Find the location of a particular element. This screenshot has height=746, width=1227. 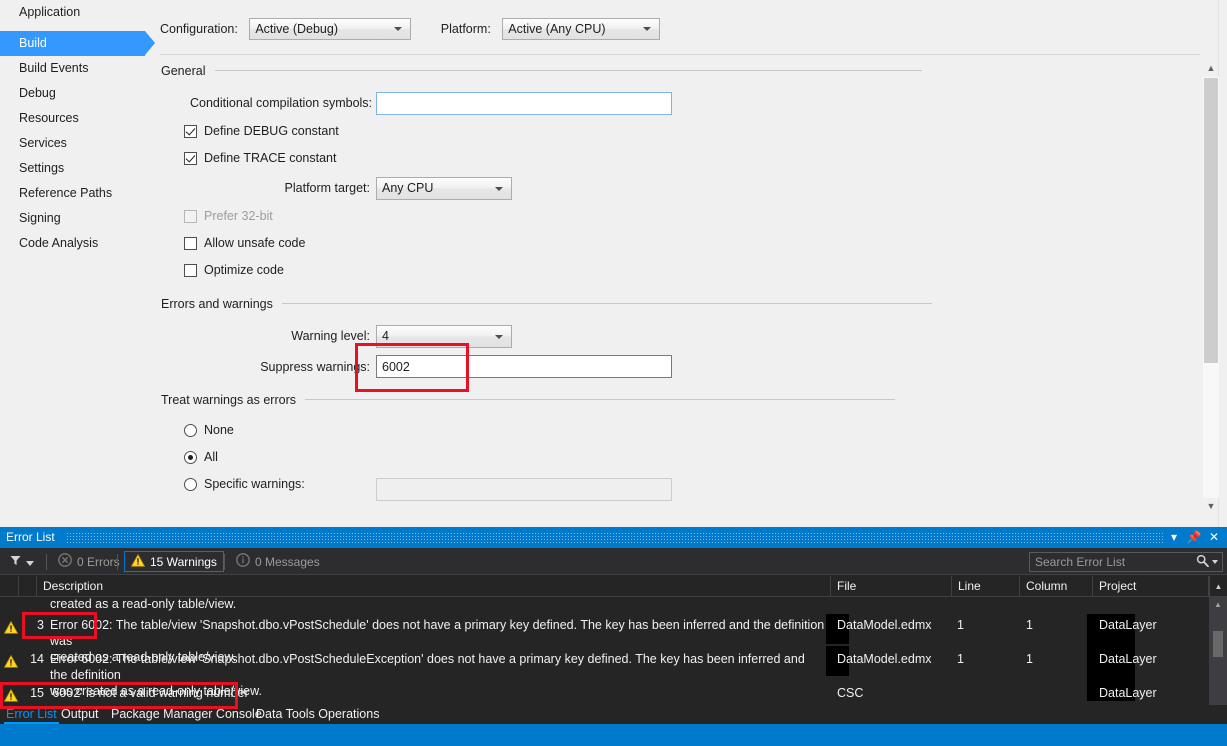

sidebar-item-label: Signing is located at coordinates (40, 218).